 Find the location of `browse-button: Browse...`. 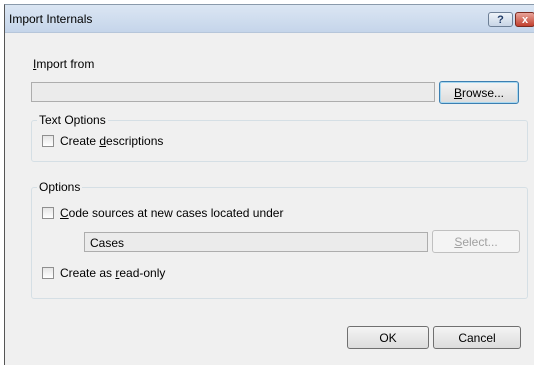

browse-button: Browse... is located at coordinates (479, 92).